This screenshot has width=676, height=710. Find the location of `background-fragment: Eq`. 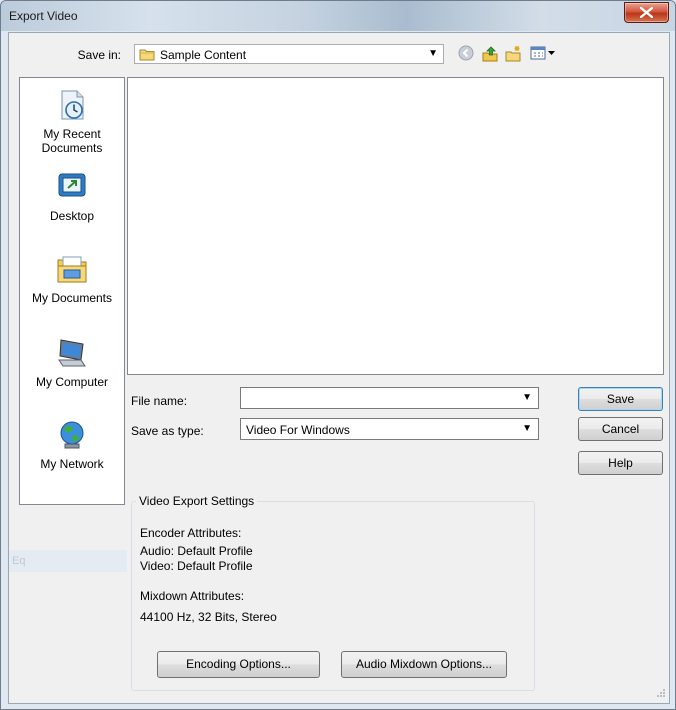

background-fragment: Eq is located at coordinates (68, 561).